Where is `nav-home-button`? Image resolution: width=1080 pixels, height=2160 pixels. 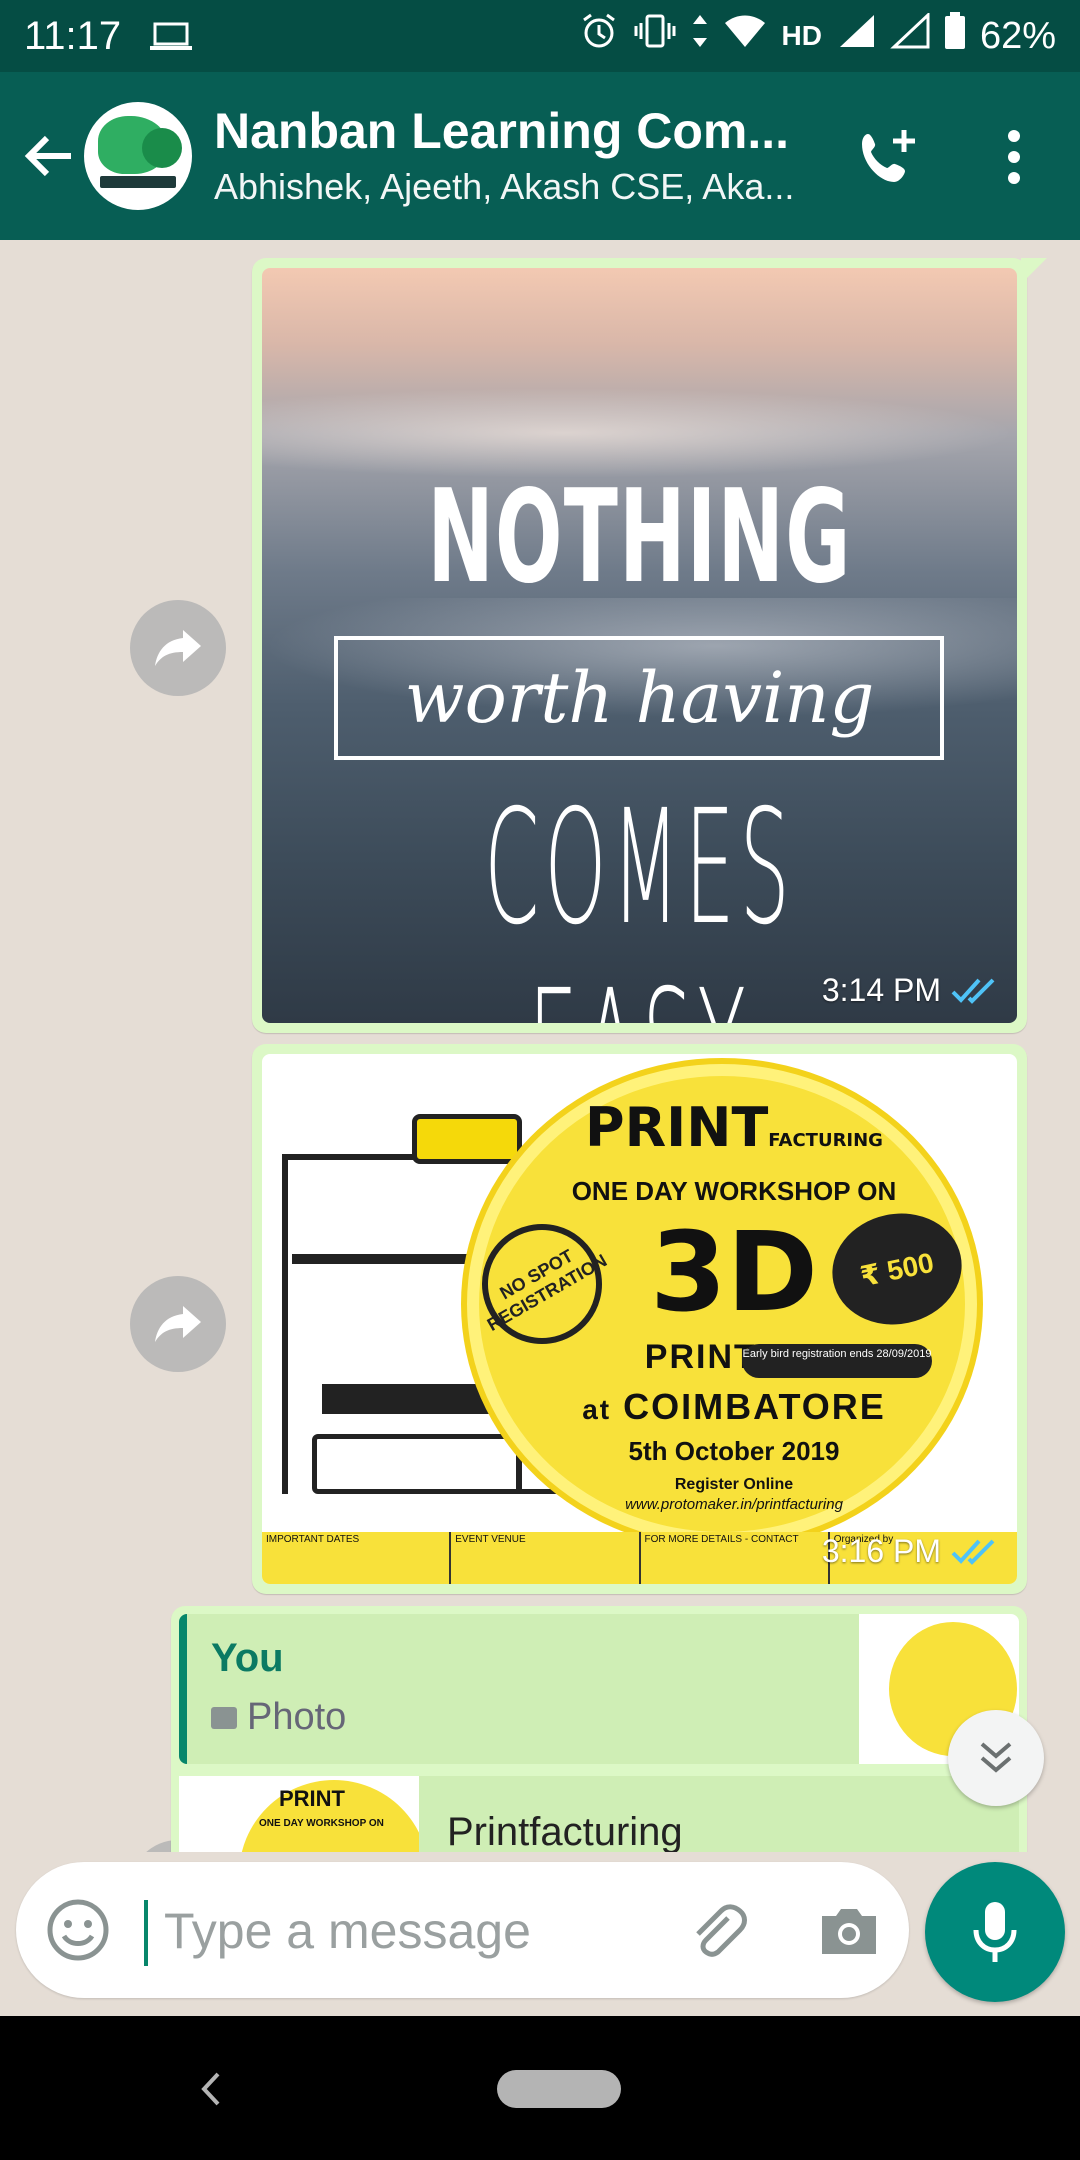
nav-home-button is located at coordinates (559, 2089).